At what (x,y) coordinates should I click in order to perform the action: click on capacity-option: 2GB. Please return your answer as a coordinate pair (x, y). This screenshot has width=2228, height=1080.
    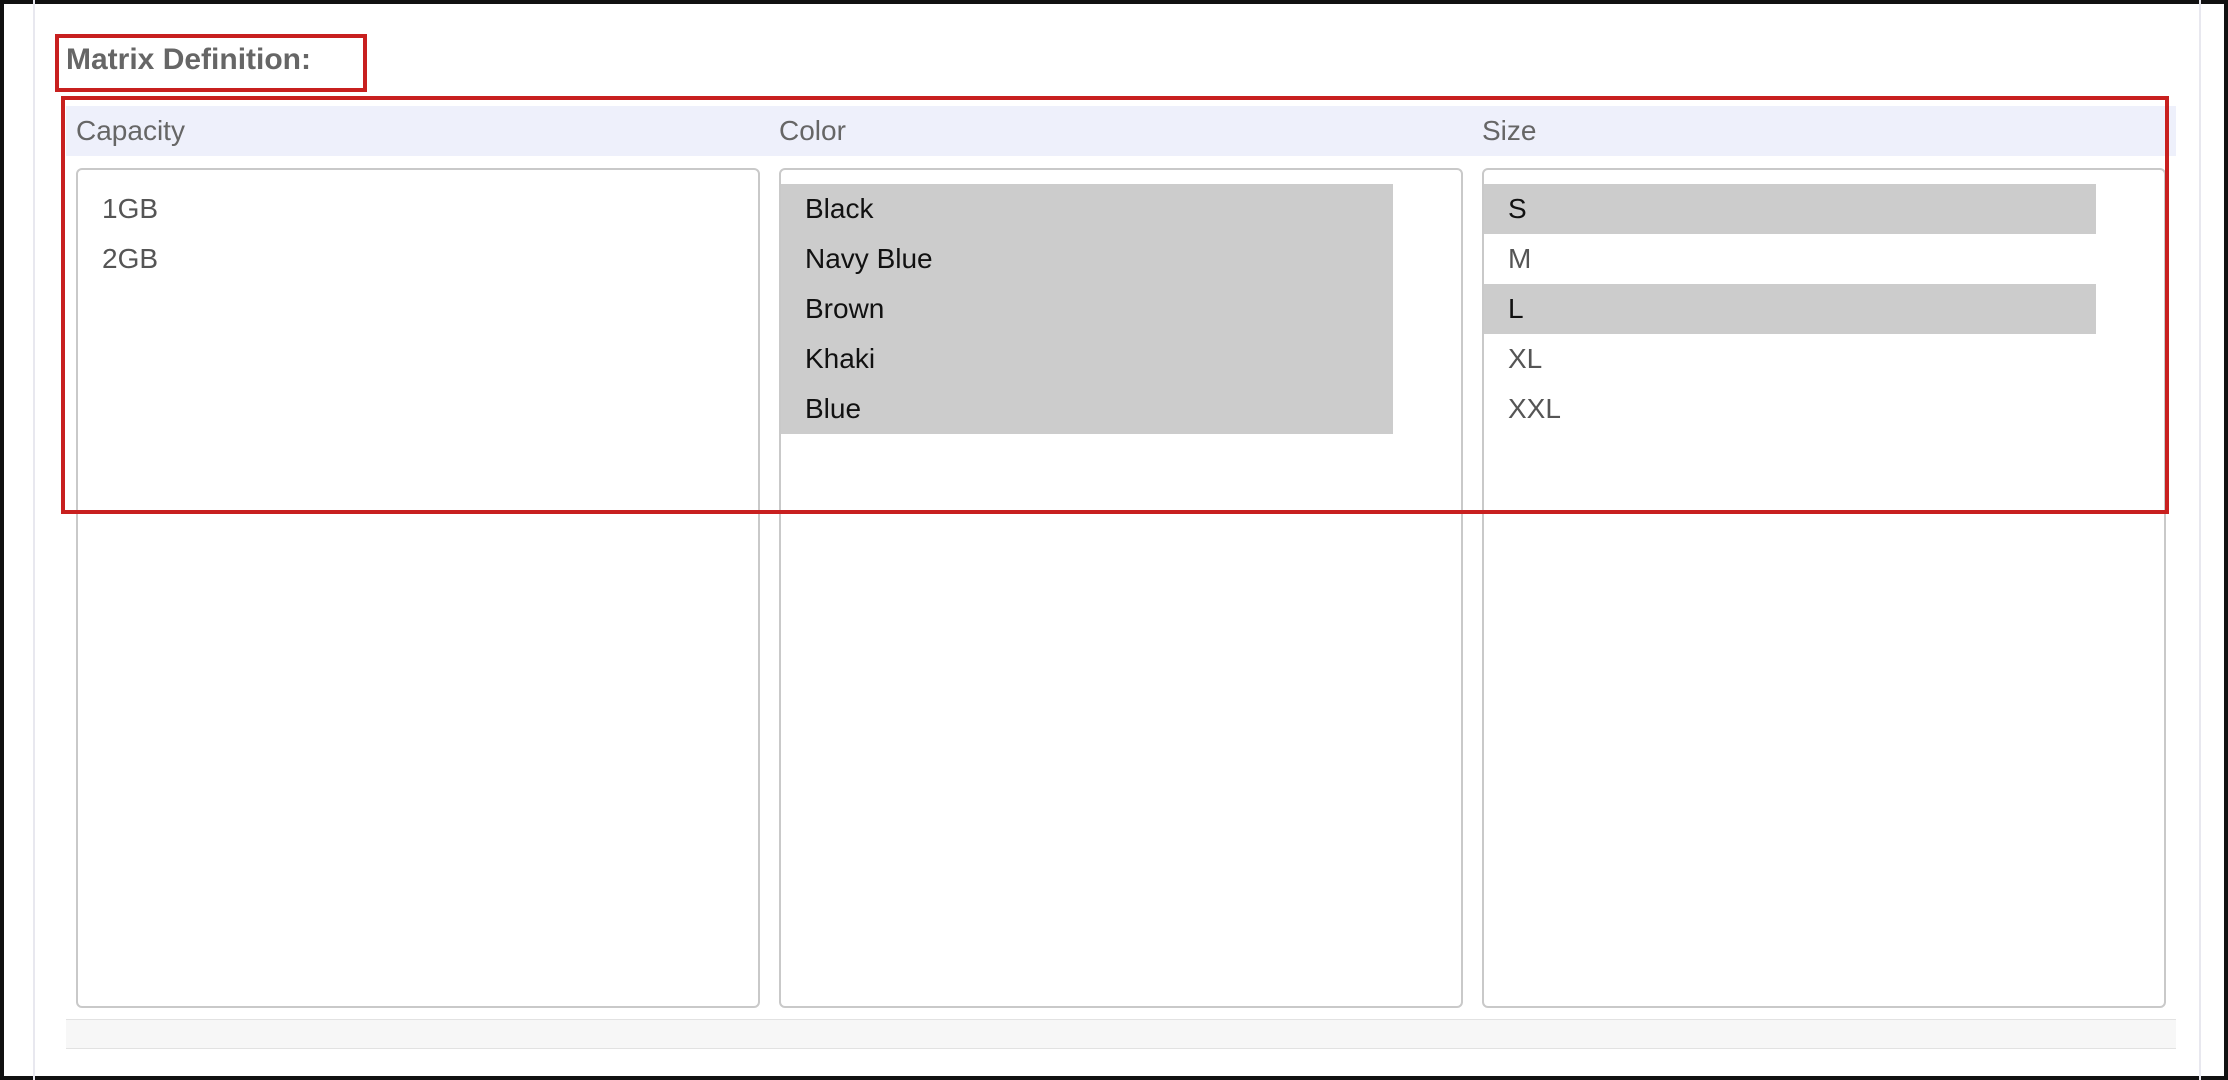
    Looking at the image, I should click on (384, 259).